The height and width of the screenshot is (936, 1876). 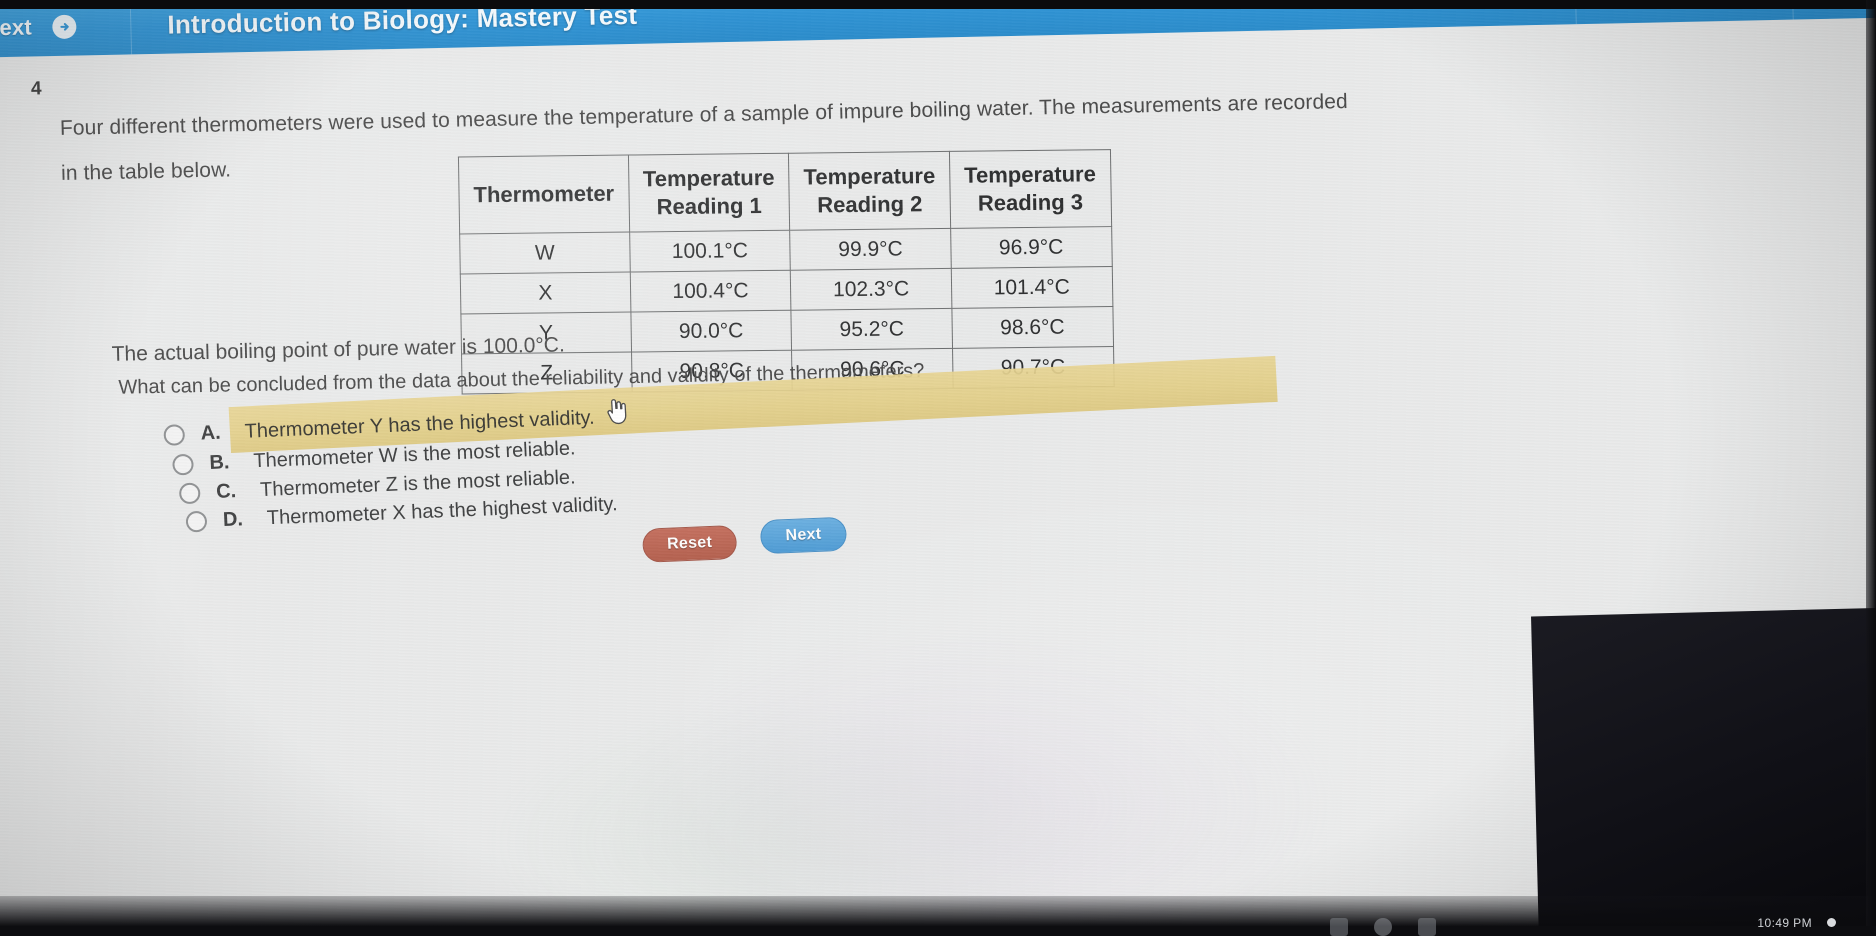 What do you see at coordinates (1031, 247) in the screenshot?
I see `cell-reading-3: 96.9°C` at bounding box center [1031, 247].